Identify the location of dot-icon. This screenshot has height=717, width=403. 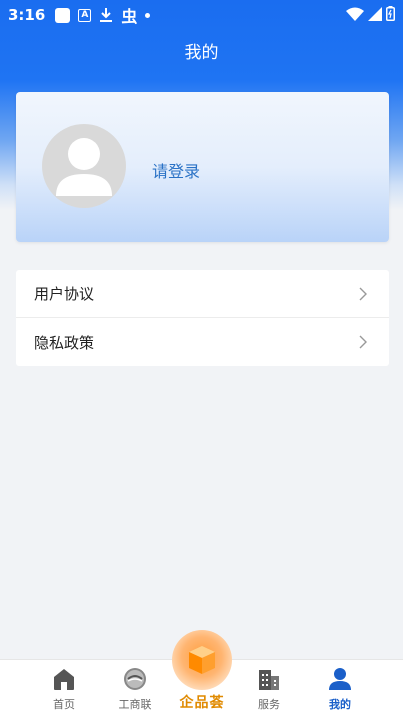
(148, 15).